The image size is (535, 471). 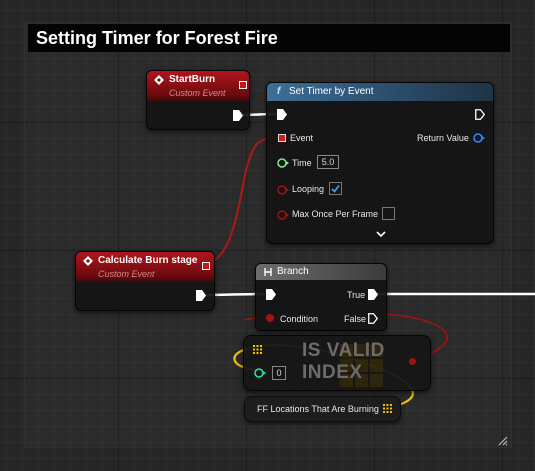 What do you see at coordinates (321, 297) in the screenshot?
I see `branch-node: Branch True Condition False` at bounding box center [321, 297].